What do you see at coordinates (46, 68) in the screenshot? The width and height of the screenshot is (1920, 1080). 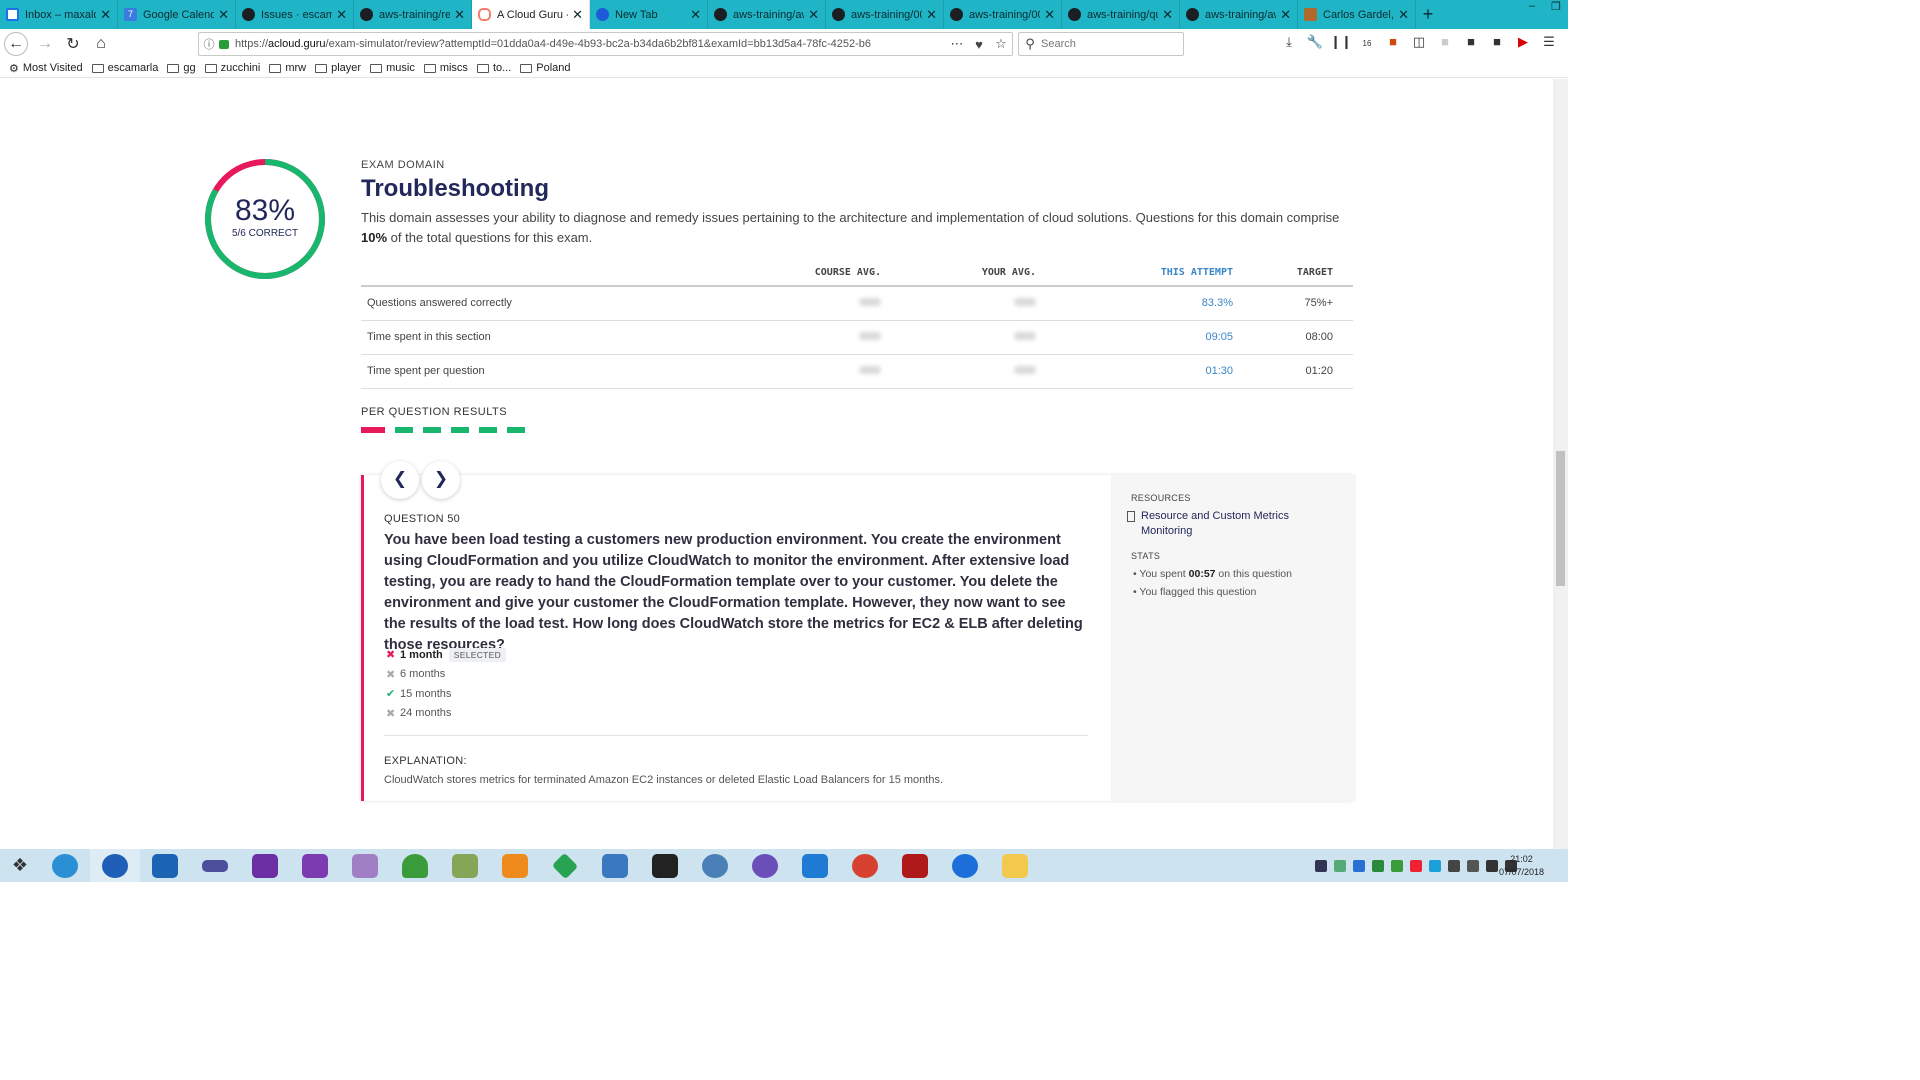 I see `bookmark-most-visited: ⚙ Most Visited` at bounding box center [46, 68].